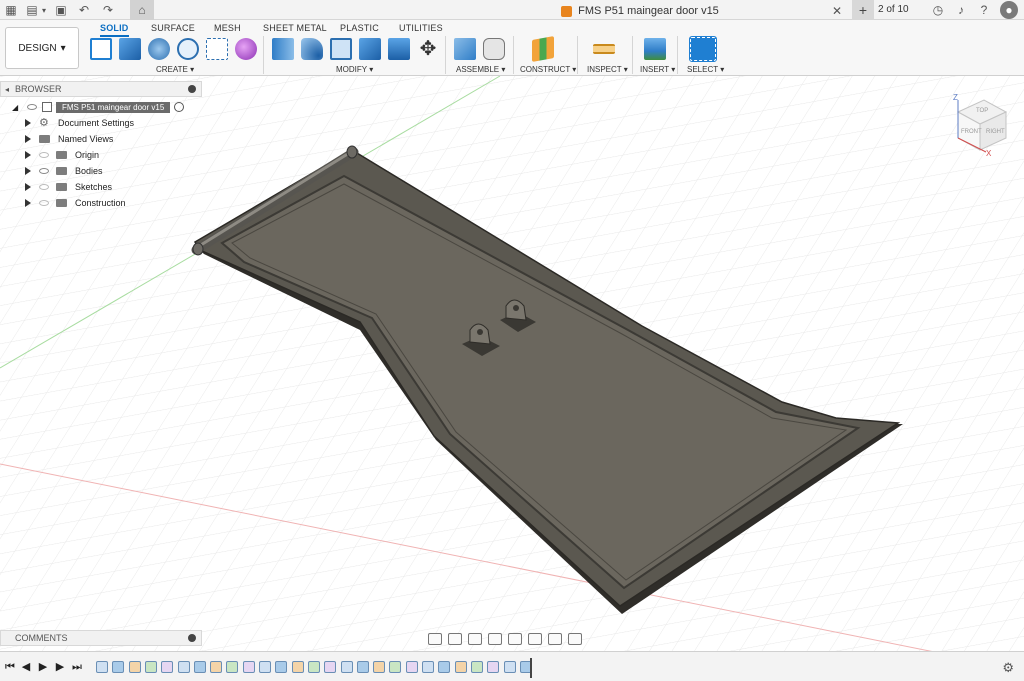 Image resolution: width=1024 pixels, height=681 pixels. Describe the element at coordinates (863, 10) in the screenshot. I see `plus-icon: +` at that location.